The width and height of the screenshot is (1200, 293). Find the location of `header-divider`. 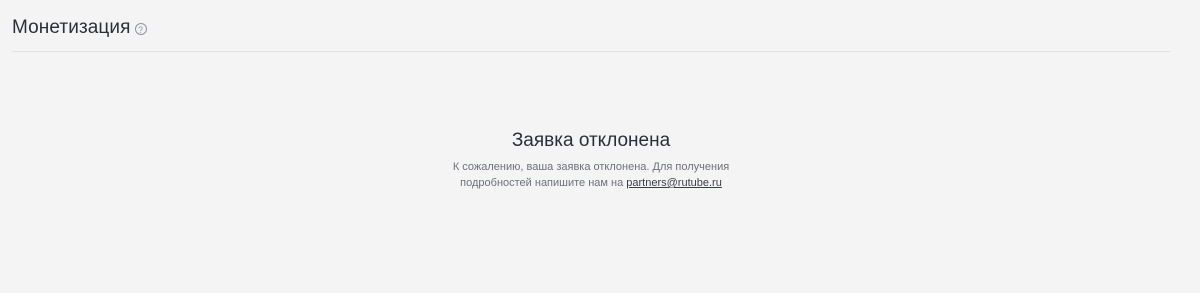

header-divider is located at coordinates (591, 51).